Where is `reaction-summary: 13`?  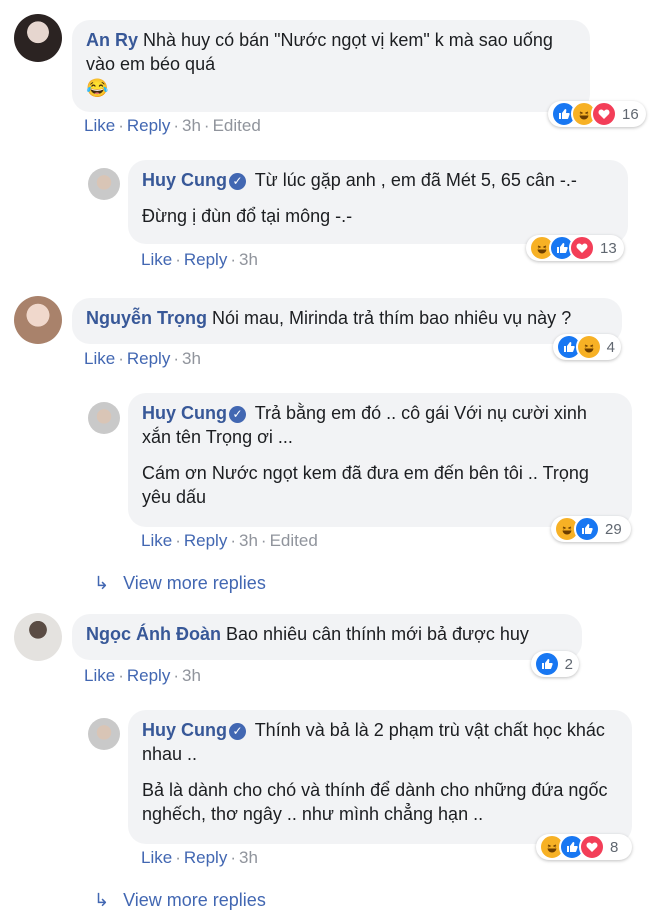
reaction-summary: 13 is located at coordinates (575, 248).